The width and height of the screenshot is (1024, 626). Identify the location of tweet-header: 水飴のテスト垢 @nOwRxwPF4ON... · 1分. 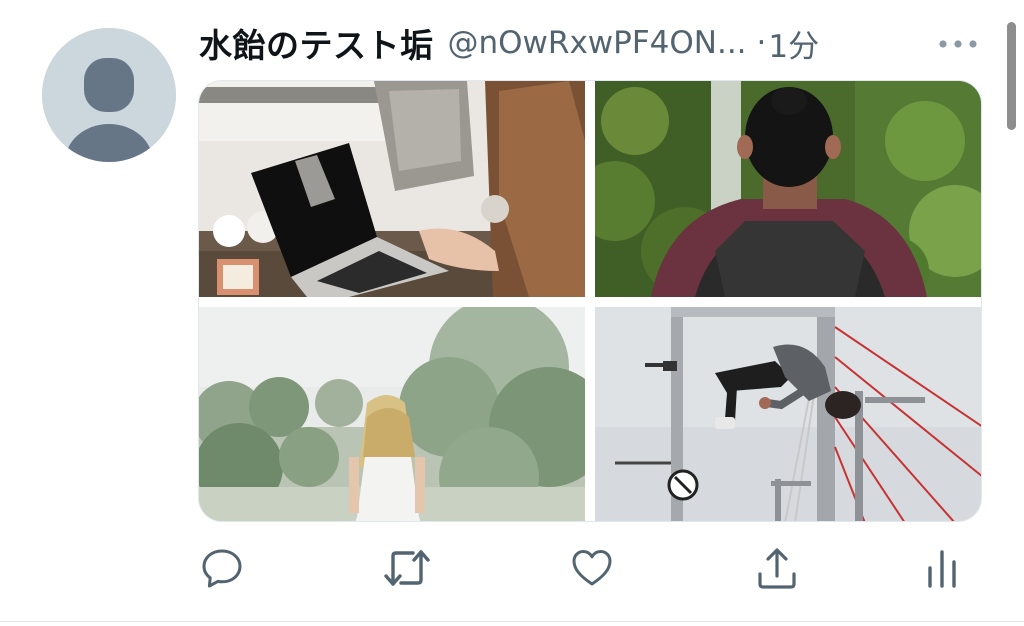
(594, 43).